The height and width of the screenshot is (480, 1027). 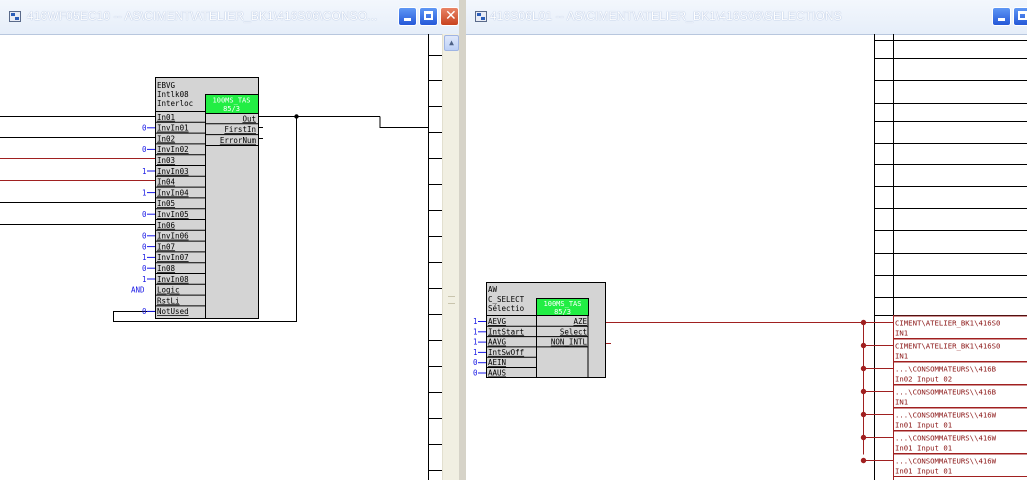 I want to click on close-icon: ✕, so click(x=451, y=16).